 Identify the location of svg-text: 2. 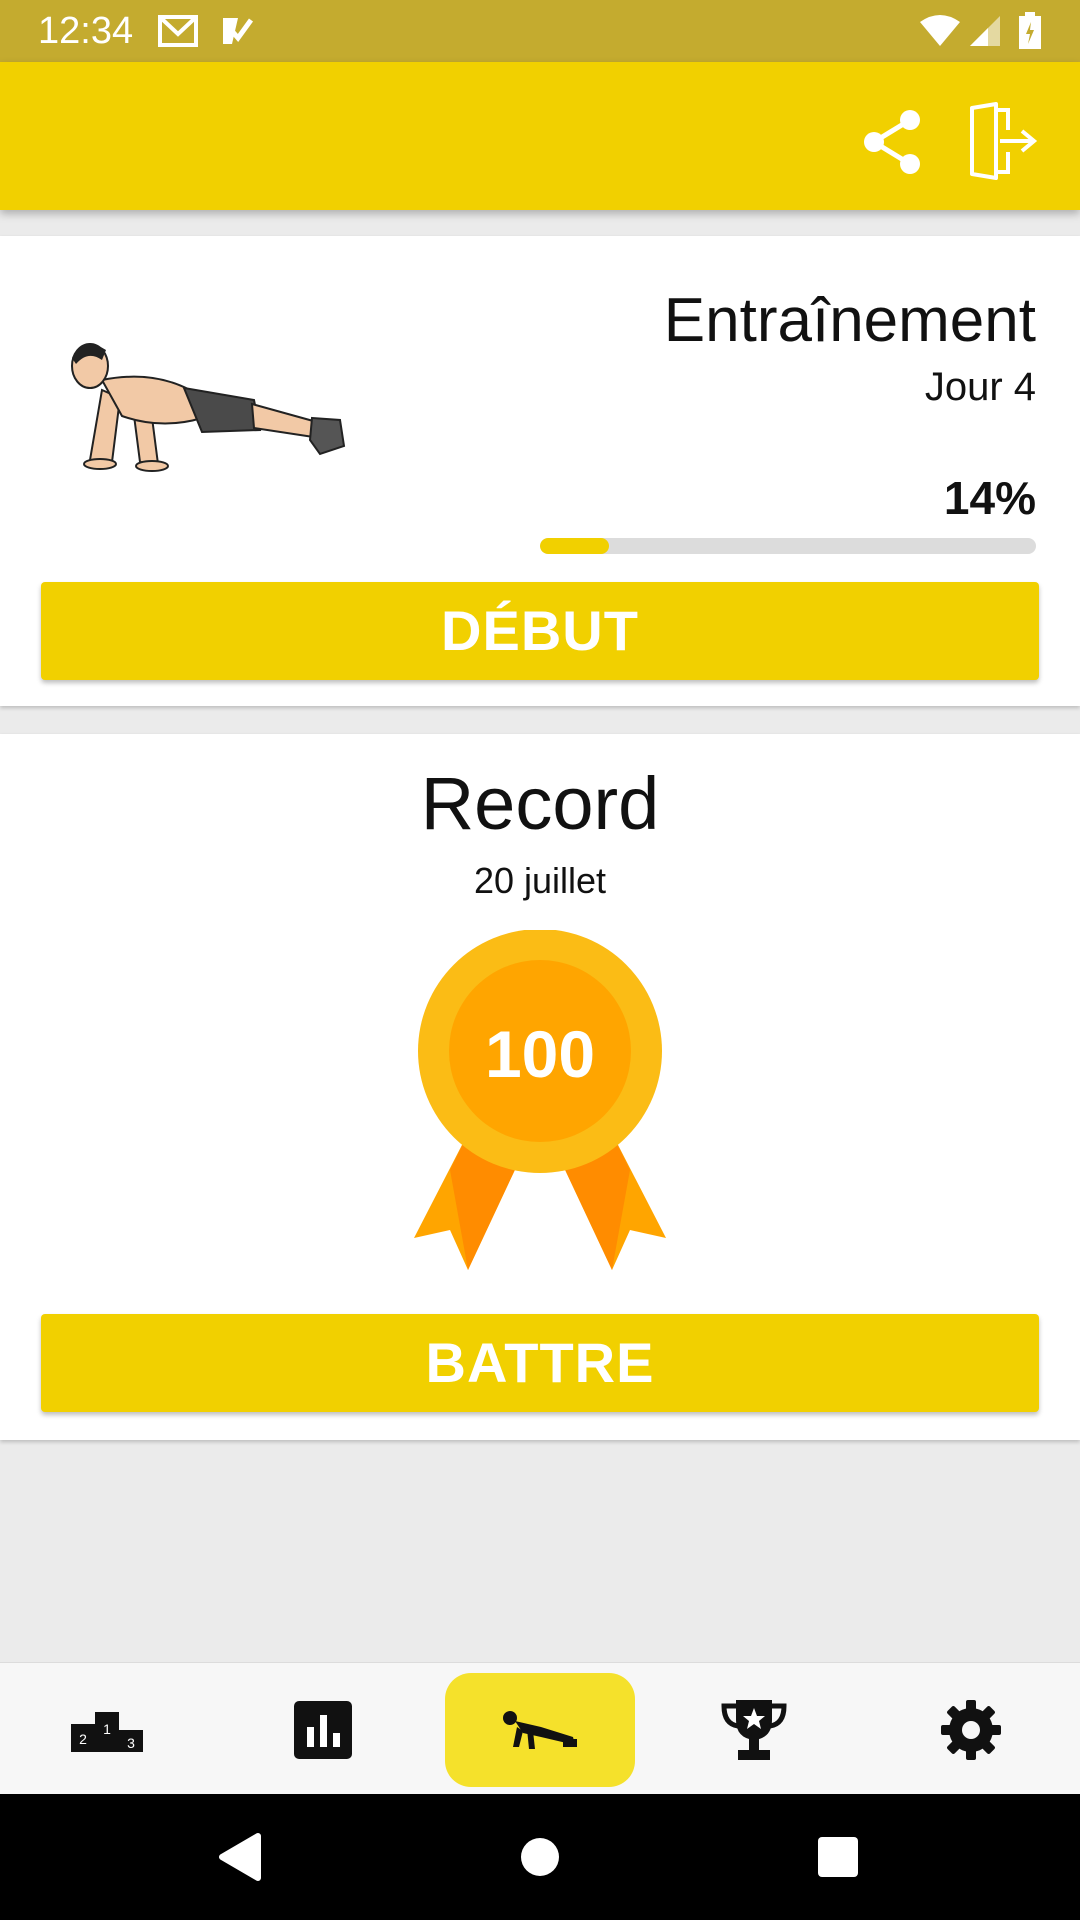
(83, 1739).